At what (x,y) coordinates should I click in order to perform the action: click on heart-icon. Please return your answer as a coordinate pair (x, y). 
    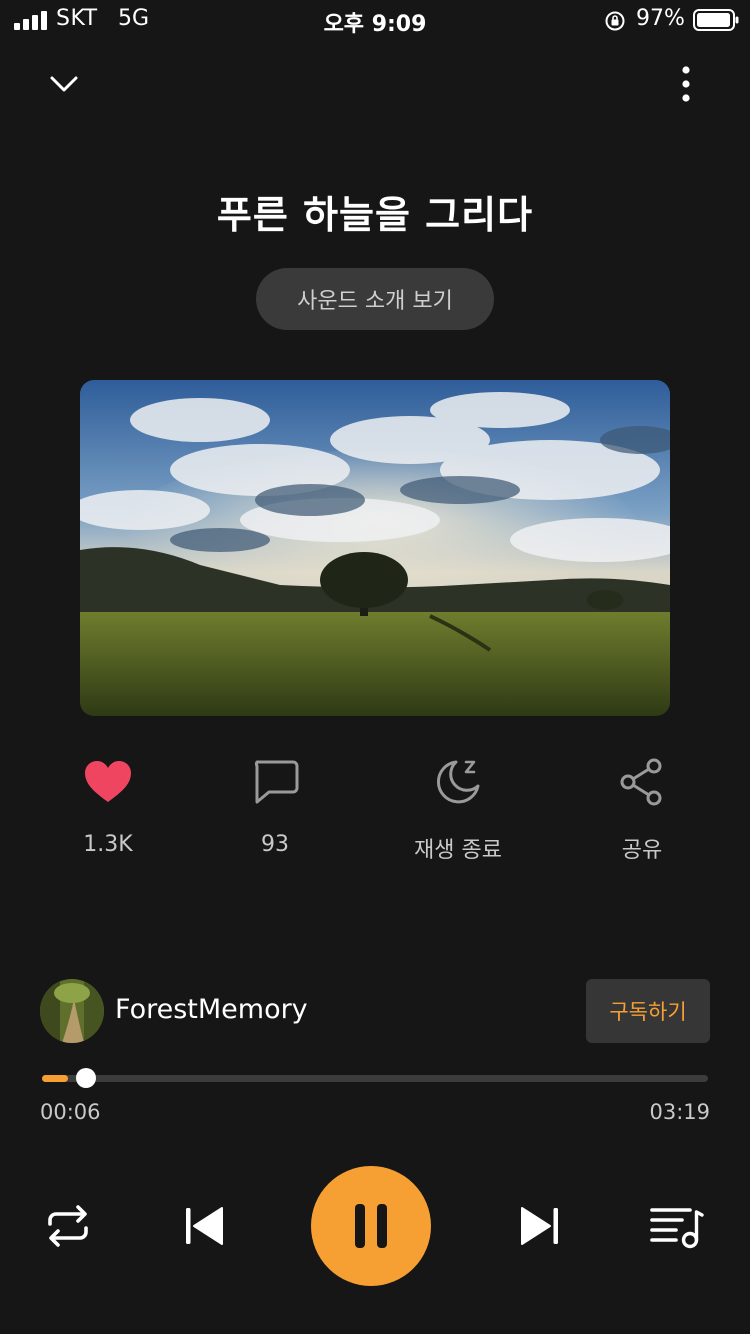
    Looking at the image, I should click on (108, 782).